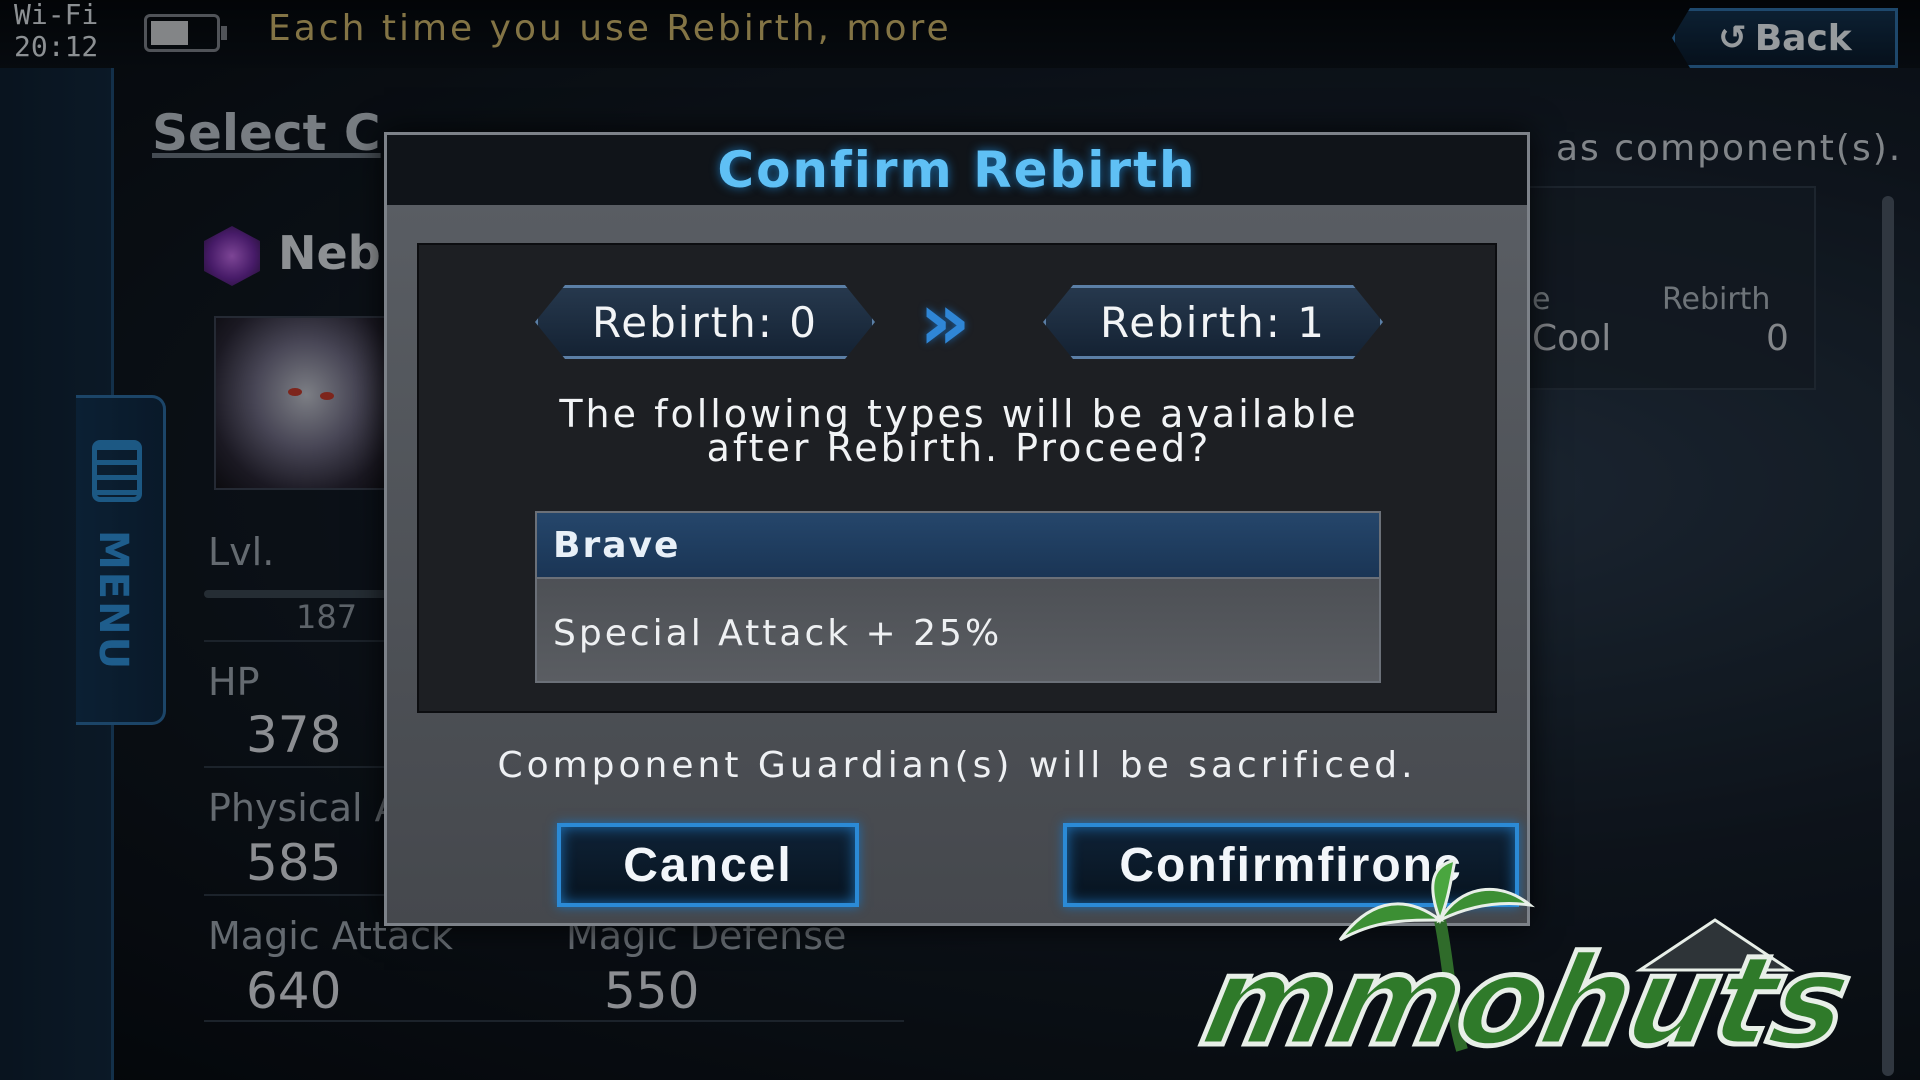  I want to click on dialog-header: Confirm Rebirth, so click(957, 170).